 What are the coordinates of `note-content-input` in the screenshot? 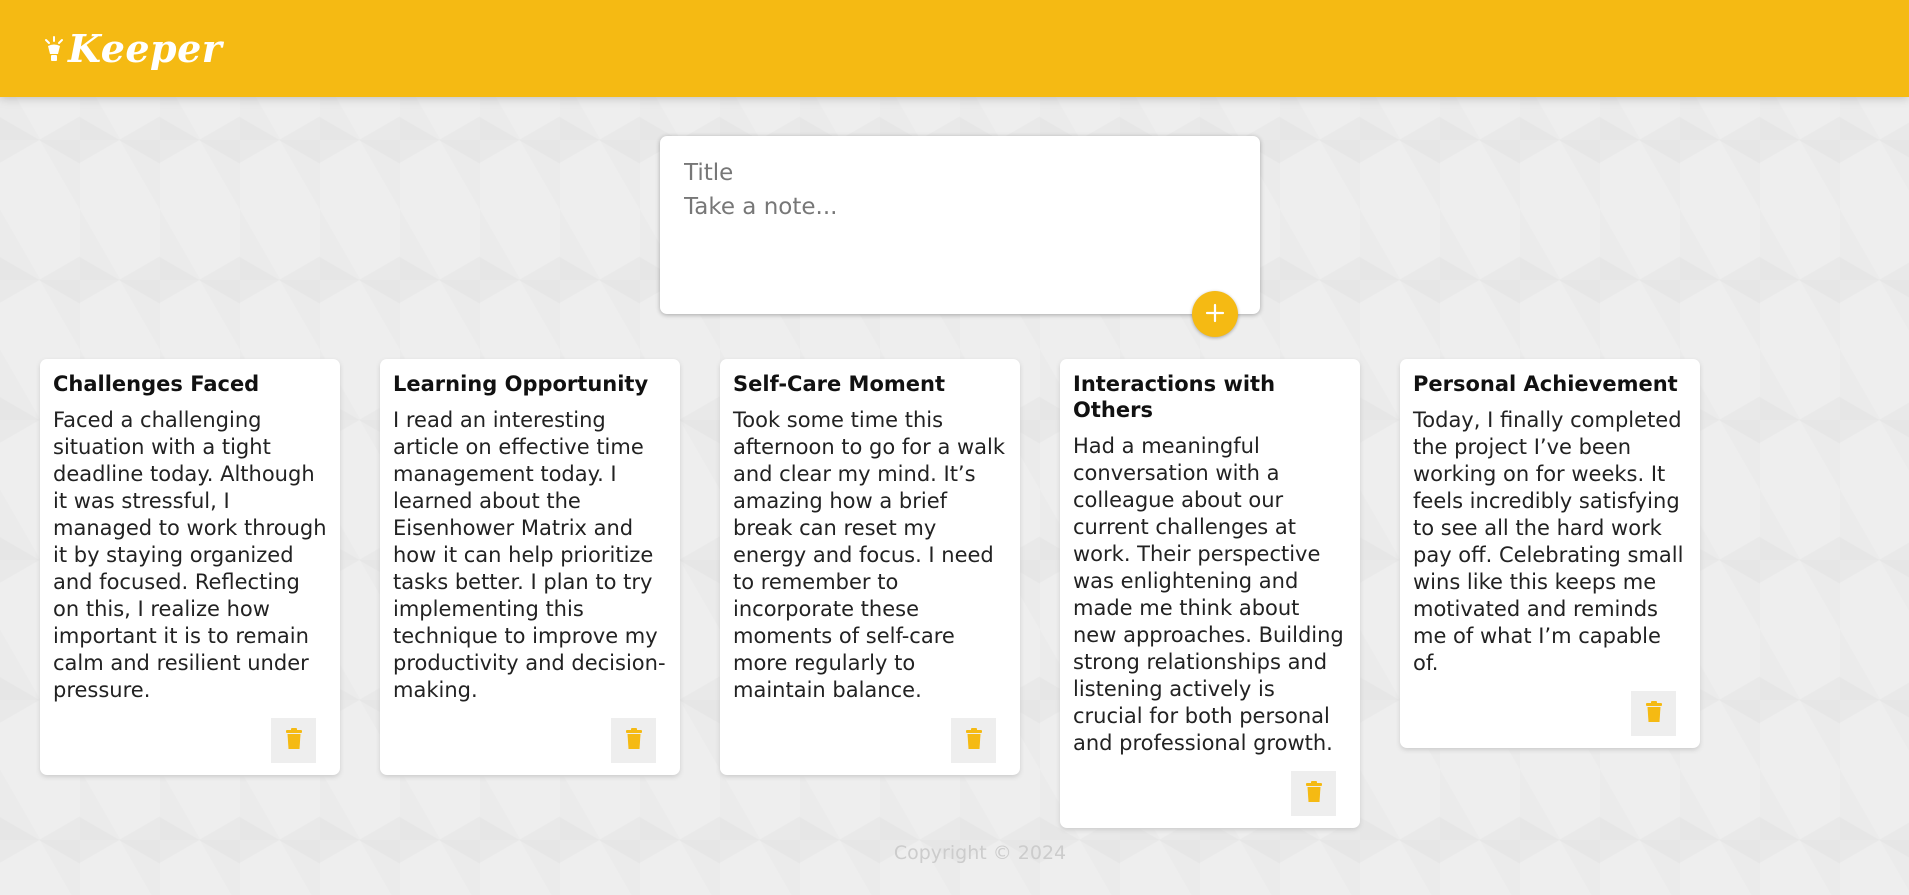 It's located at (960, 234).